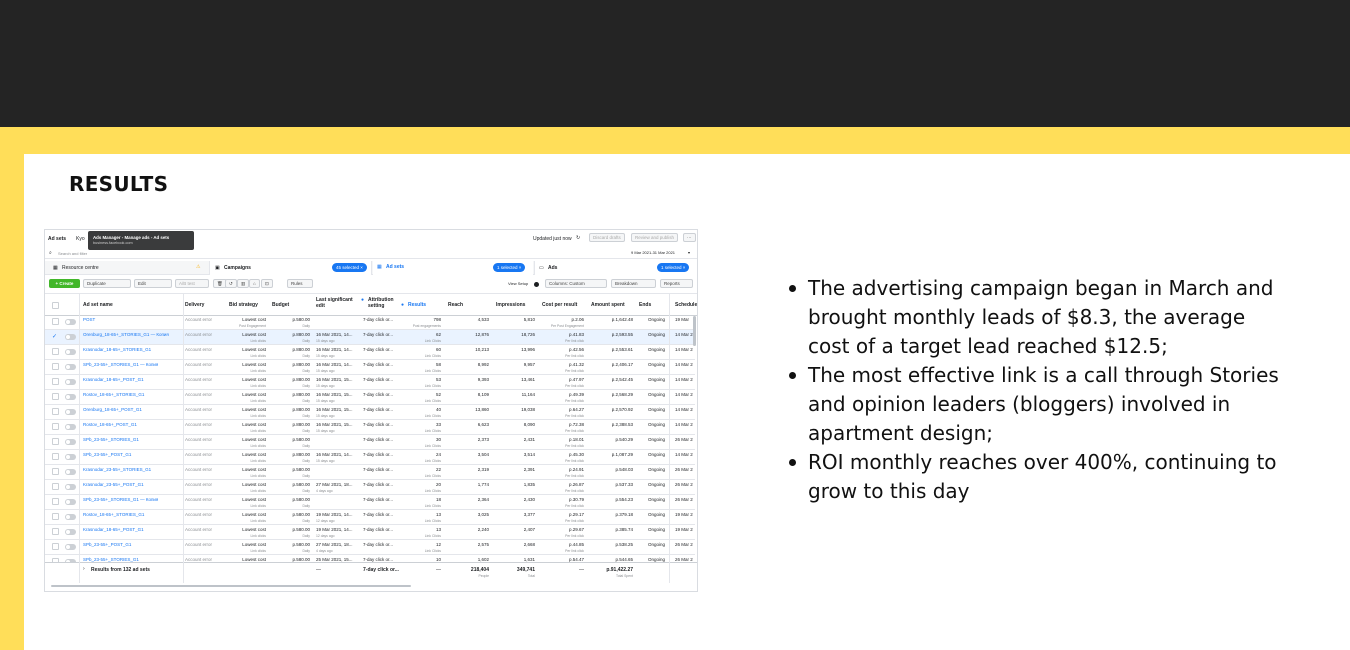  What do you see at coordinates (130, 469) in the screenshot?
I see `adset-name-link: Krasnodar_23-55+_STORIES_G1` at bounding box center [130, 469].